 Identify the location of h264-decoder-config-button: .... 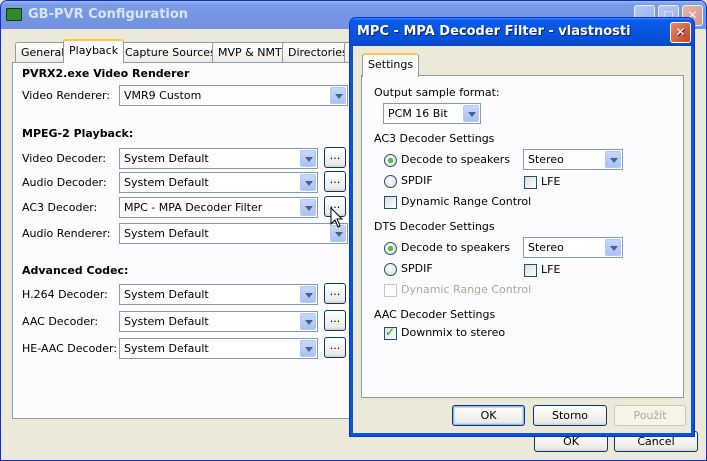
(335, 293).